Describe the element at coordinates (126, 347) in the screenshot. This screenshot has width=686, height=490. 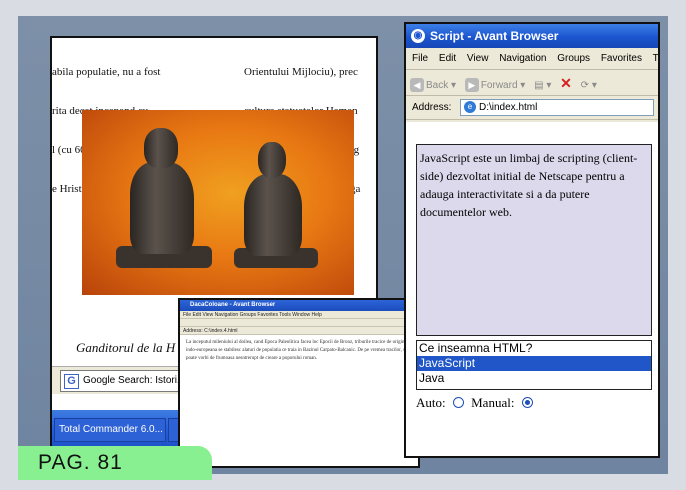
I see `photo-caption: Ganditorul de la H` at that location.